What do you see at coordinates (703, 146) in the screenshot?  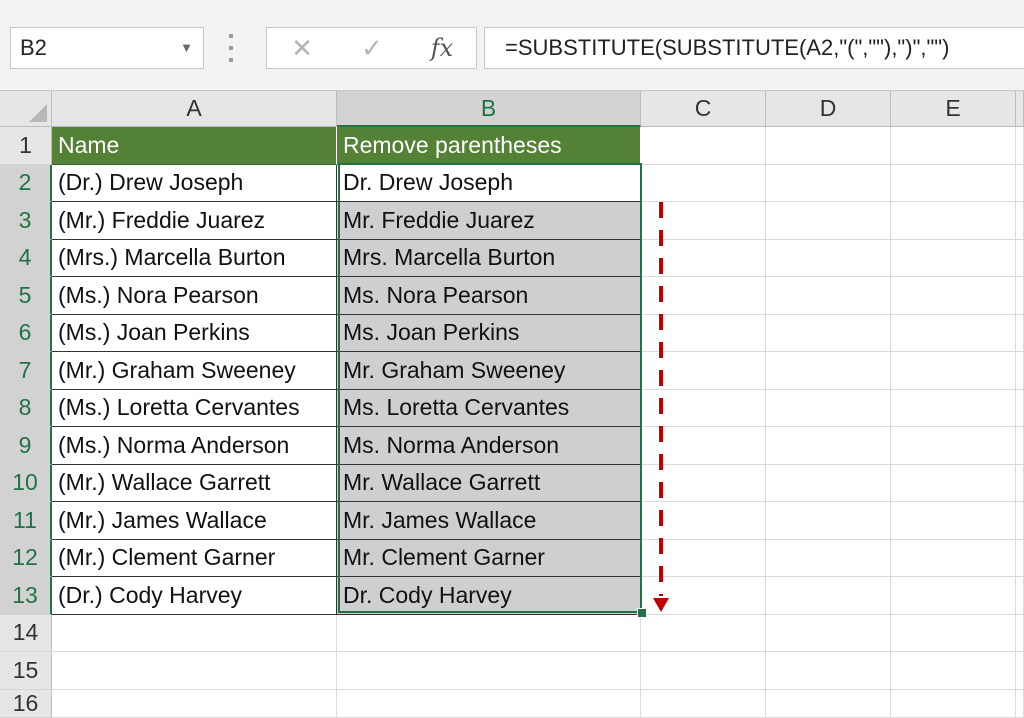 I see `cell-c1` at bounding box center [703, 146].